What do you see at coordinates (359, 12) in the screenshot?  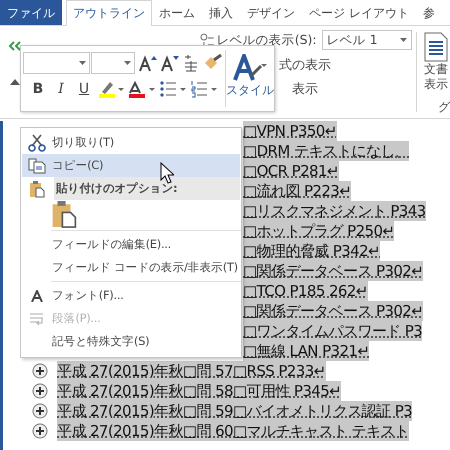 I see `ribbon-tab: ページ レイアウト` at bounding box center [359, 12].